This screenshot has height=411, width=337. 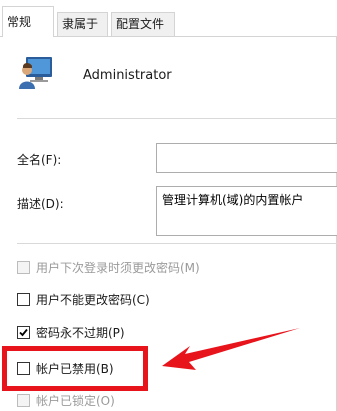 What do you see at coordinates (19, 22) in the screenshot?
I see `tab-general-label: 常规` at bounding box center [19, 22].